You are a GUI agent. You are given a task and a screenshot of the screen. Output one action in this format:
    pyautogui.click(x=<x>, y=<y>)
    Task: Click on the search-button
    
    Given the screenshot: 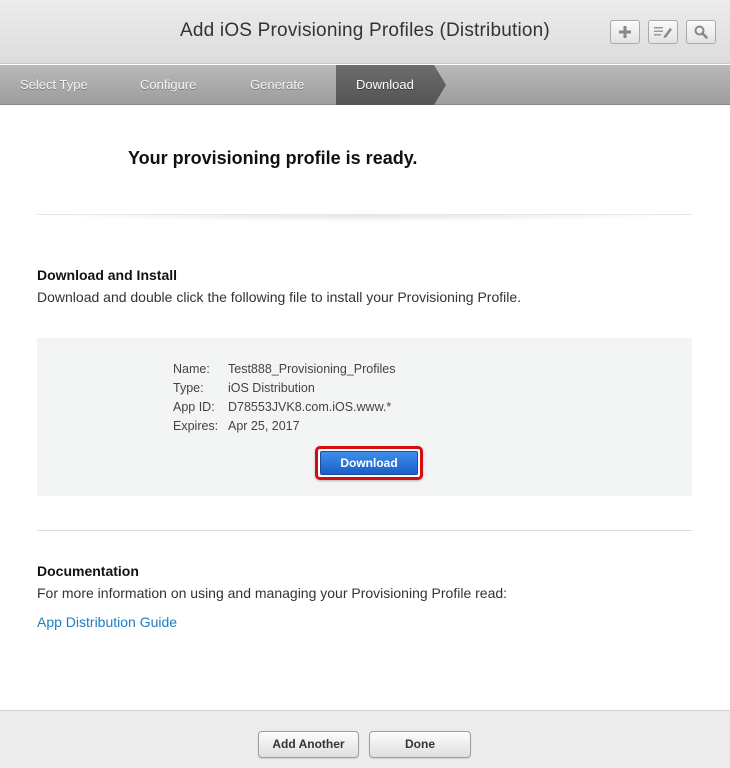 What is the action you would take?
    pyautogui.click(x=701, y=32)
    